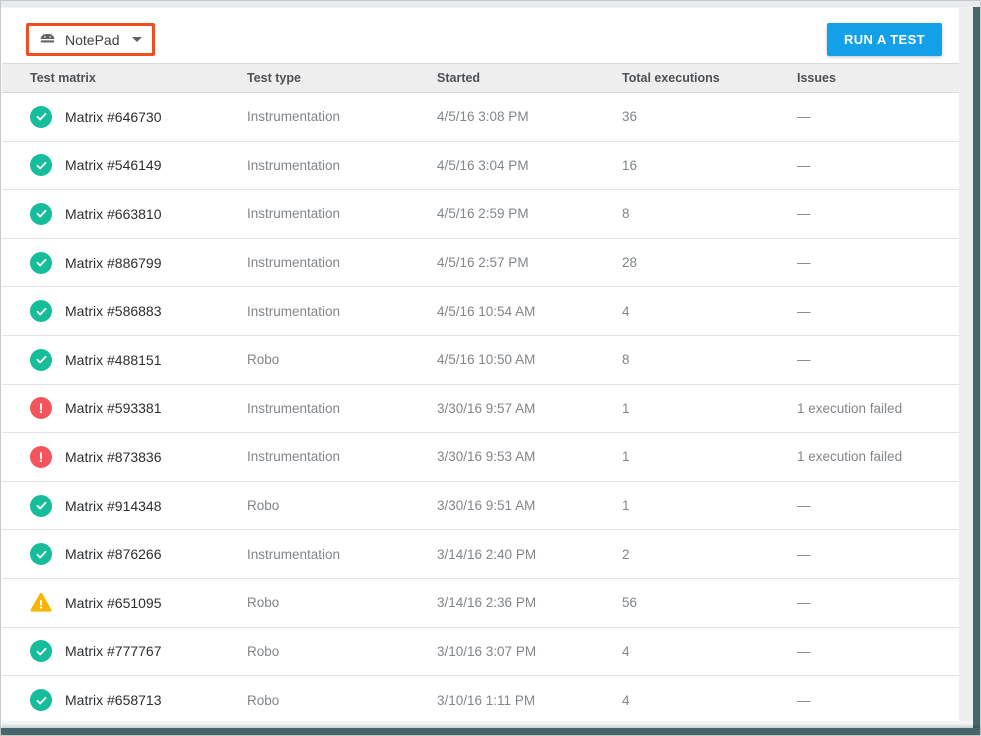 The image size is (981, 736). I want to click on frame-right-gutter, so click(966, 368).